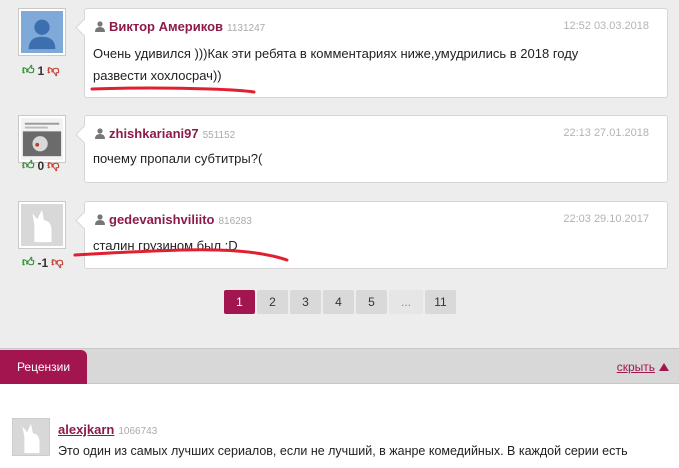 The height and width of the screenshot is (468, 679). I want to click on vote-count: 0, so click(41, 165).